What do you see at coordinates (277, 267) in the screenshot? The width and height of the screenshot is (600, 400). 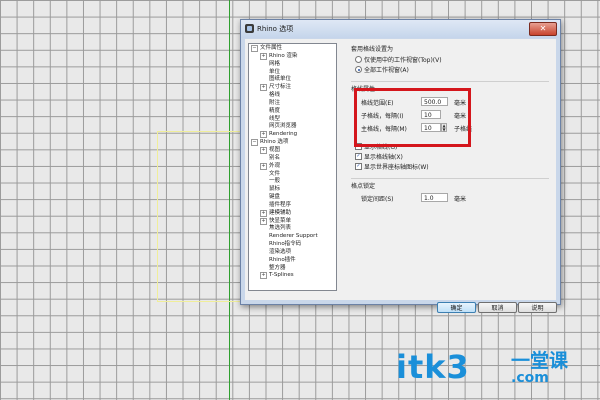 I see `tree-item-label: 整方器` at bounding box center [277, 267].